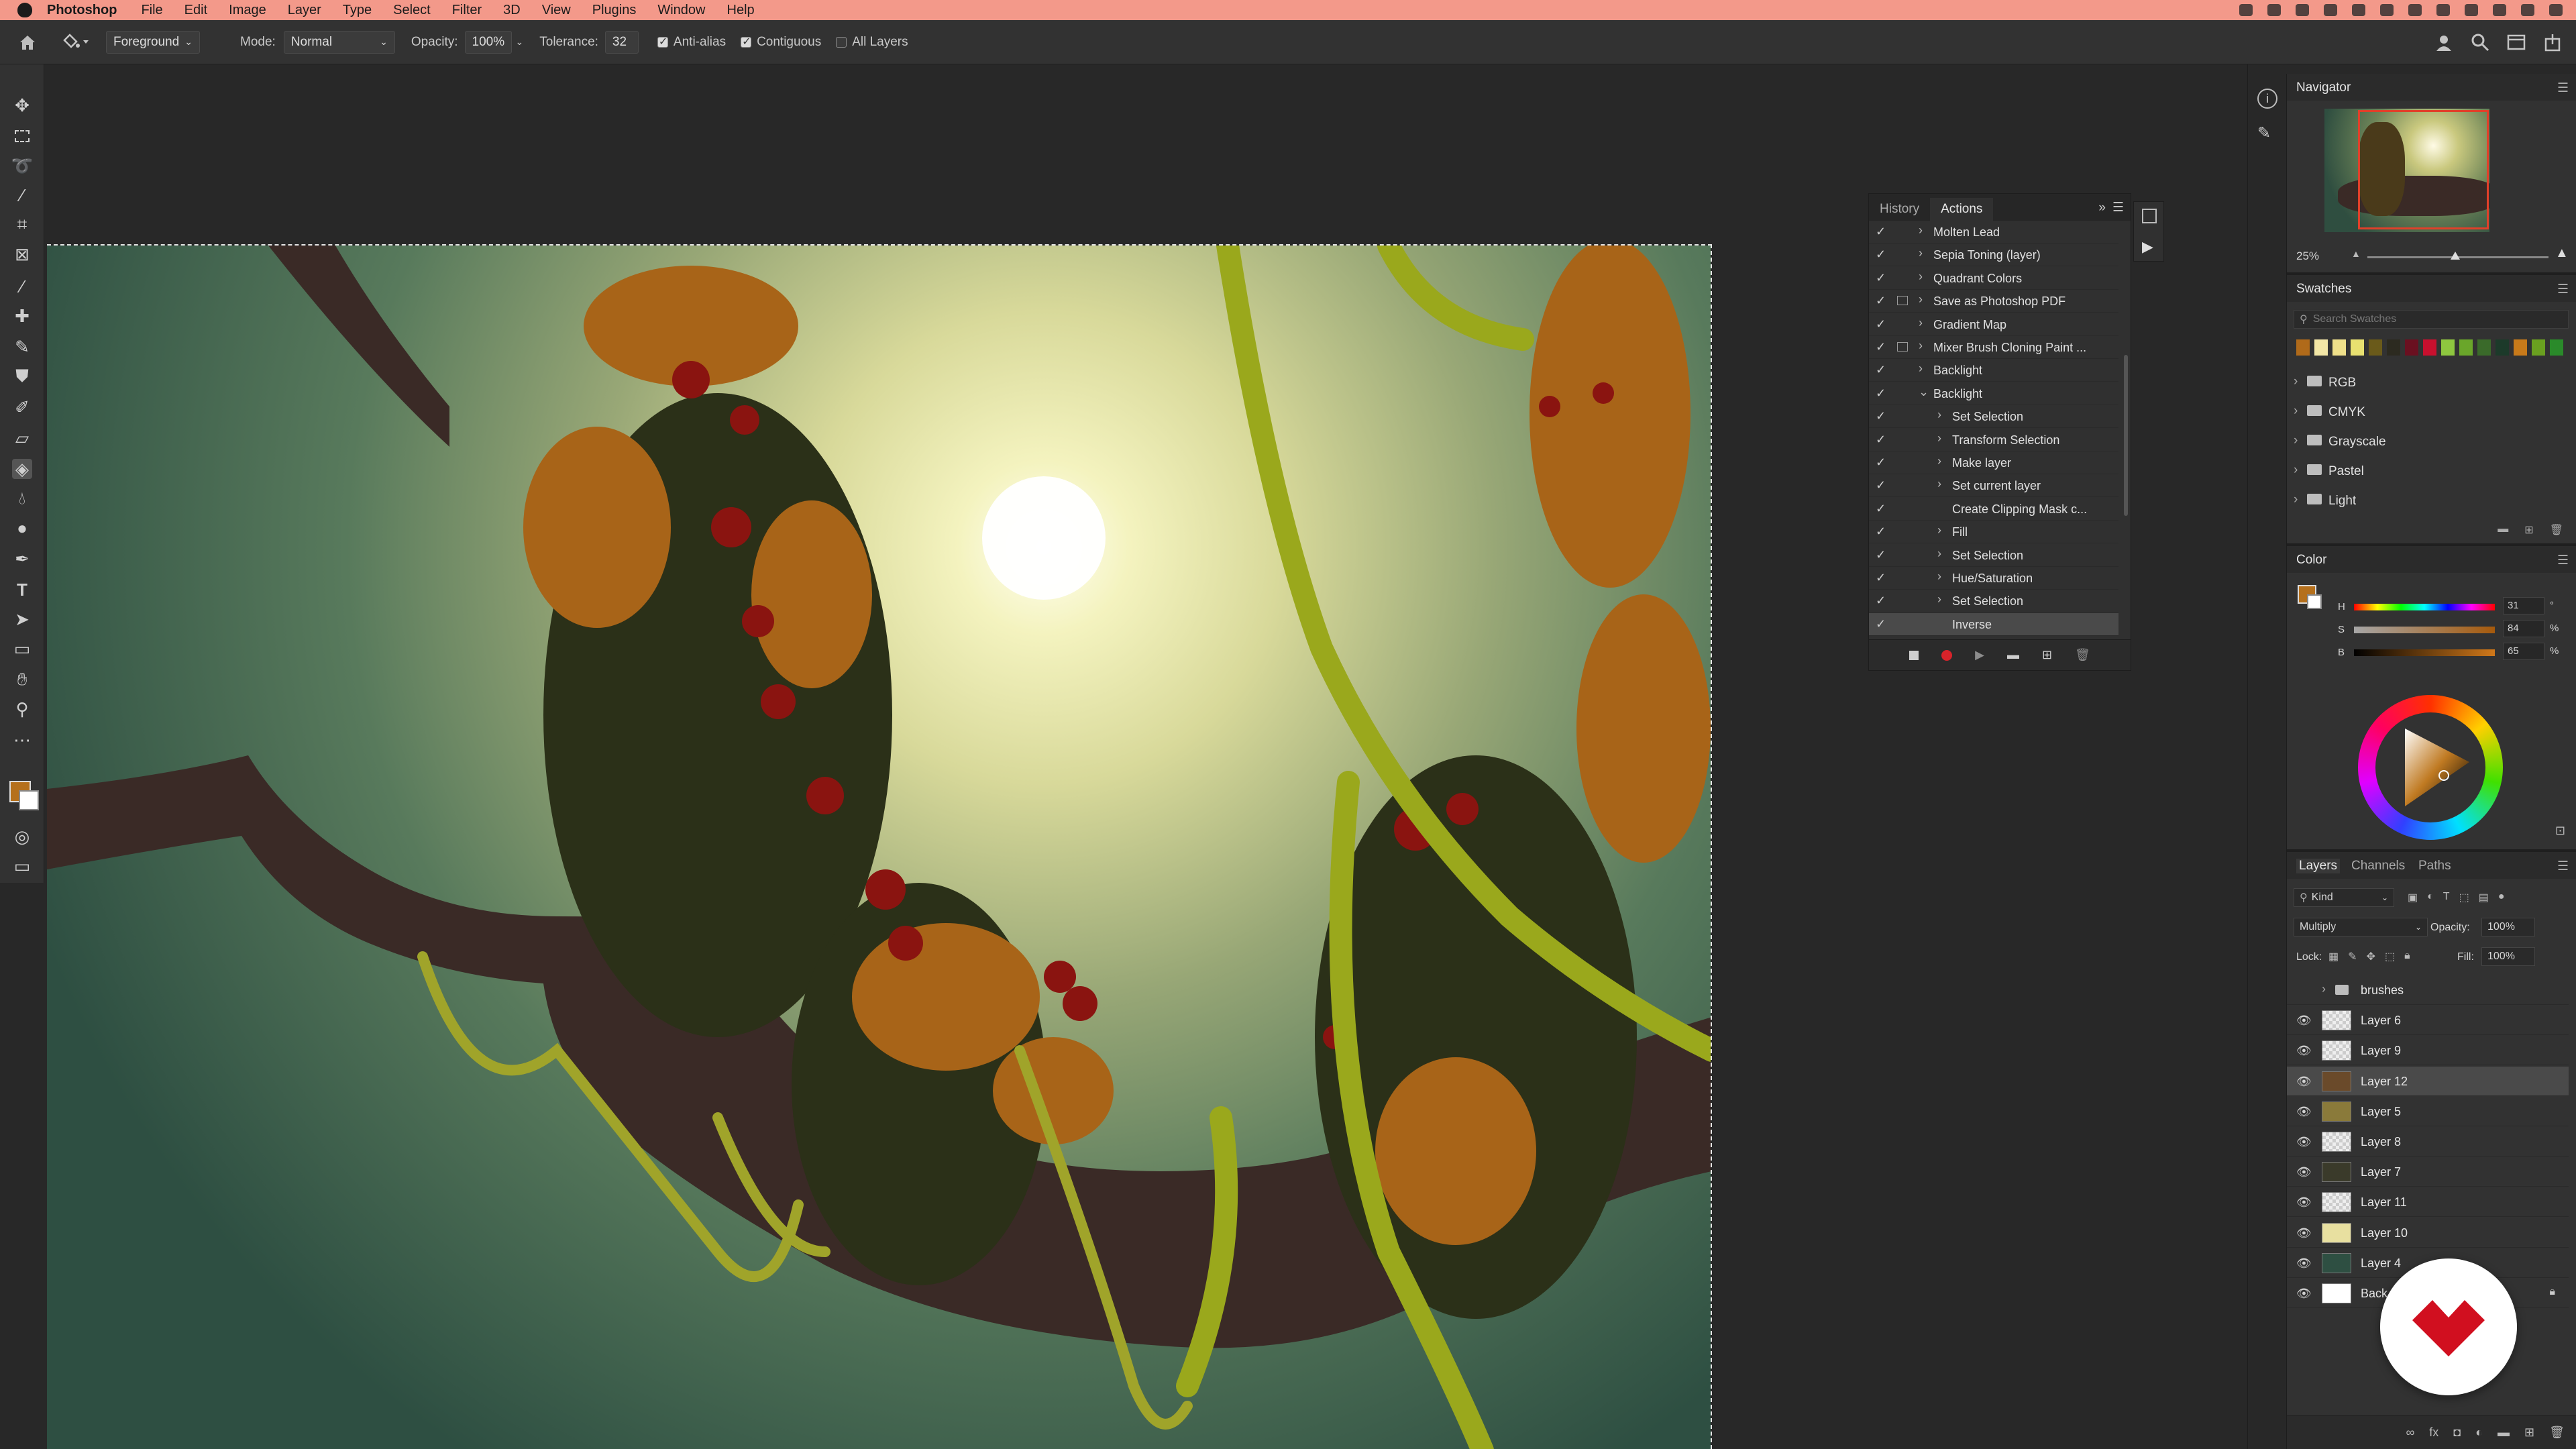 The image size is (2576, 1449). What do you see at coordinates (2433, 1433) in the screenshot?
I see `layer-style-icon: fx` at bounding box center [2433, 1433].